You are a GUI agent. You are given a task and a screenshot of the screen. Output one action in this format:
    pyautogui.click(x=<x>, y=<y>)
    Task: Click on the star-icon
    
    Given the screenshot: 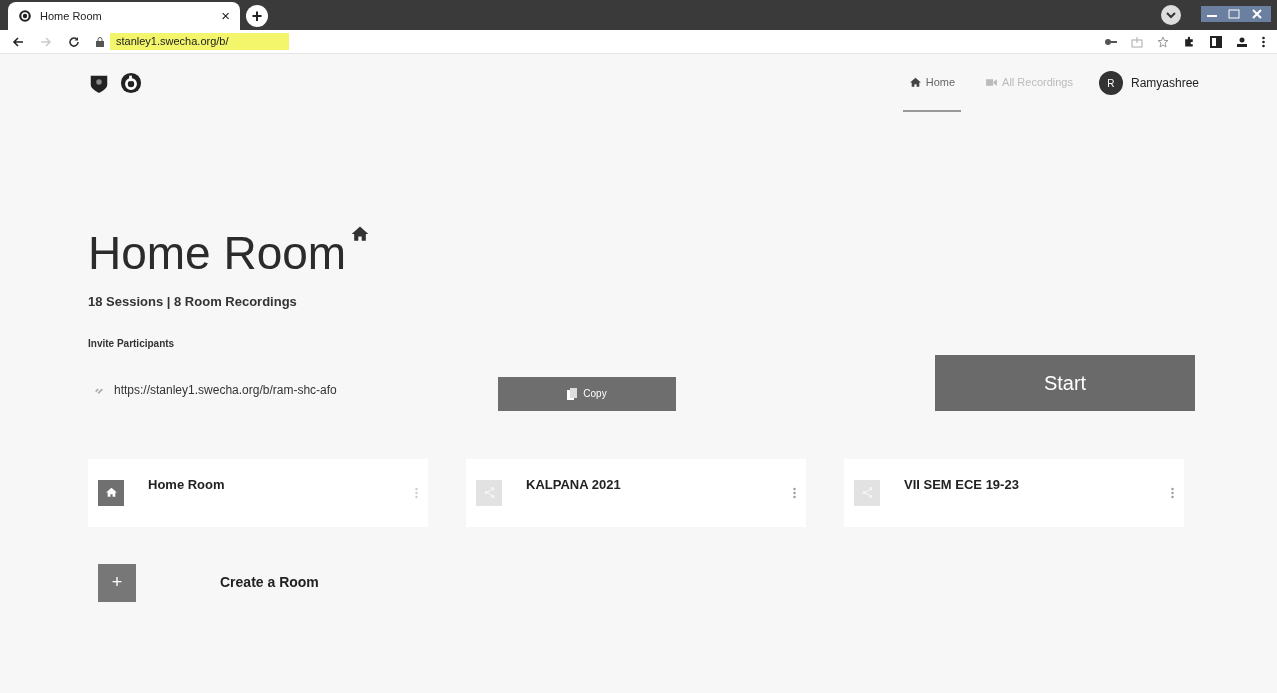 What is the action you would take?
    pyautogui.click(x=1163, y=41)
    